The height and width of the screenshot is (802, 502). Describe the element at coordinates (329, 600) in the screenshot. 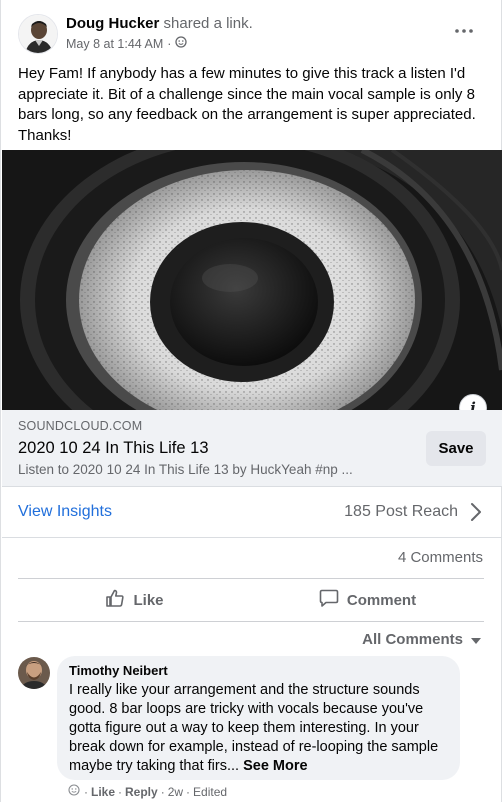

I see `comment-bubble-icon` at that location.